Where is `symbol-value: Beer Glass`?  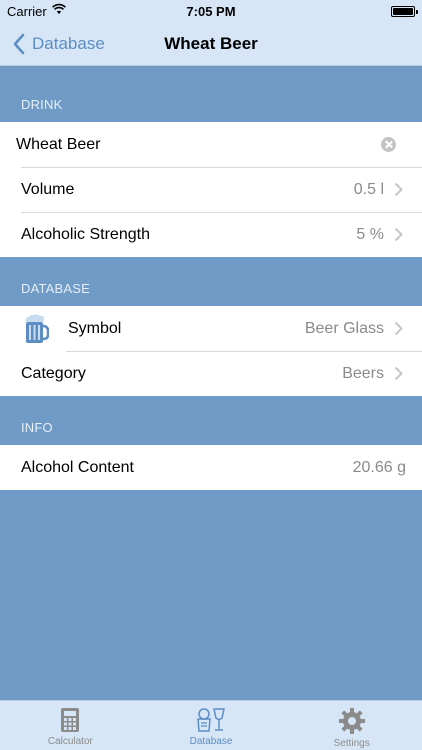 symbol-value: Beer Glass is located at coordinates (344, 328).